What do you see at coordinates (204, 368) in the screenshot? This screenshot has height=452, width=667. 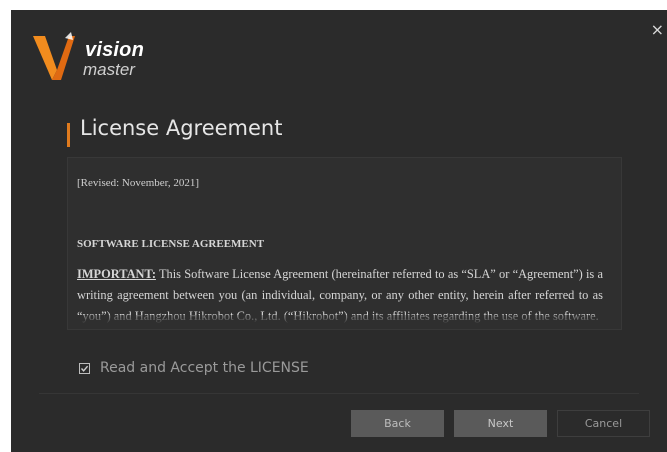 I see `accept-license-label: Read and Accept the LICENSE` at bounding box center [204, 368].